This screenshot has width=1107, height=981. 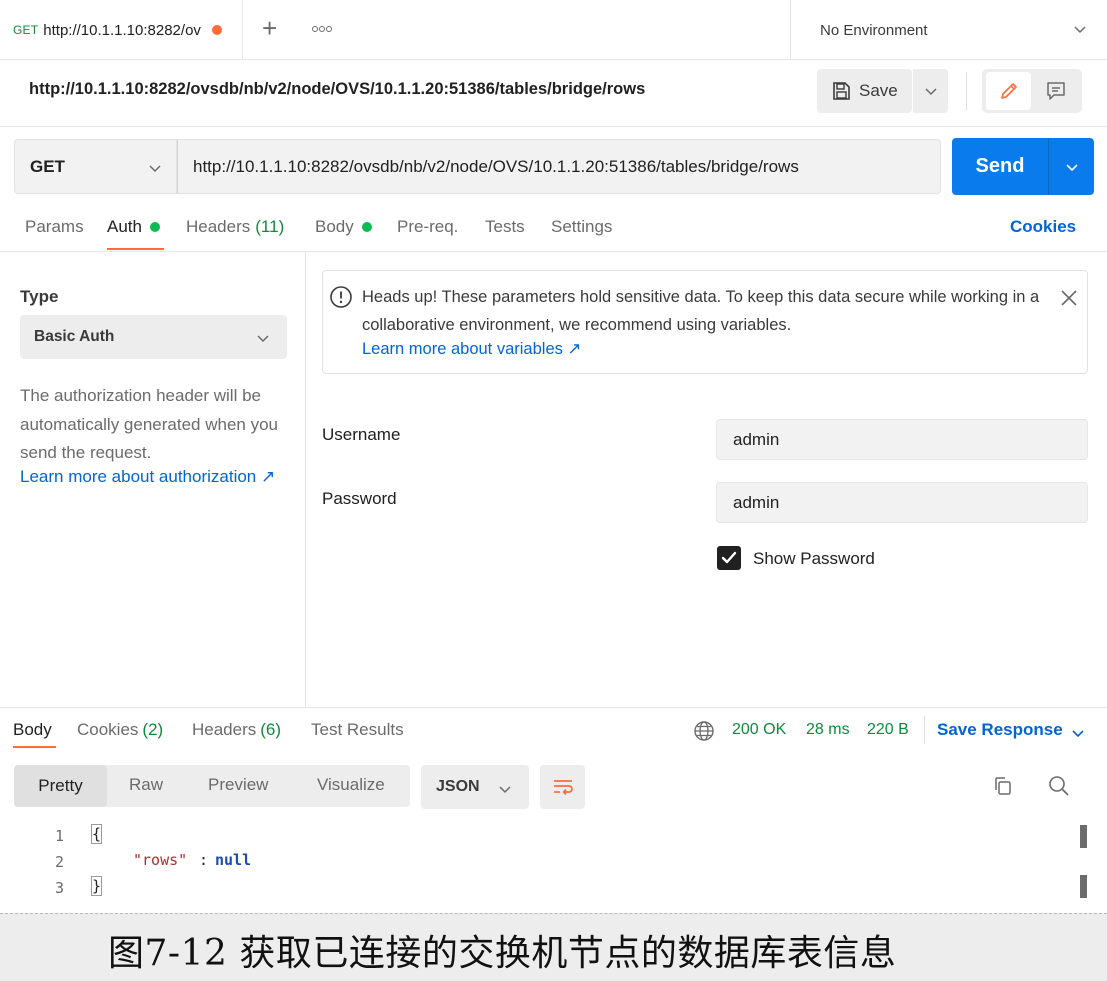 I want to click on save-options-button, so click(x=930, y=91).